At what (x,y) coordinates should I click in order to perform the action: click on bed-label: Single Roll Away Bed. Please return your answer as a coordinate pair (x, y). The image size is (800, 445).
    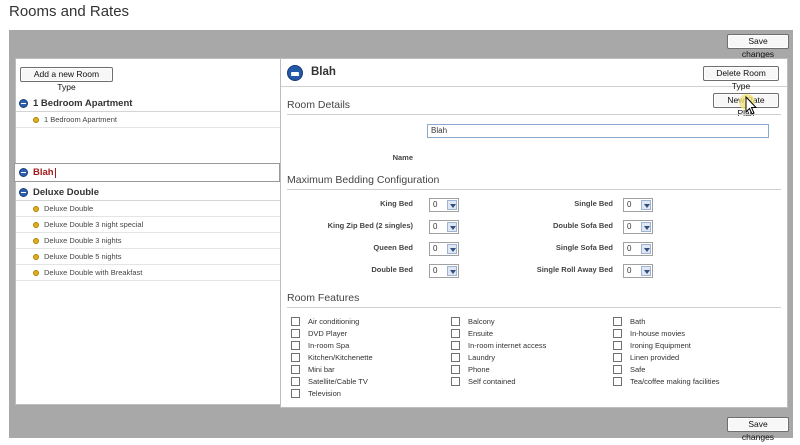
    Looking at the image, I should click on (574, 269).